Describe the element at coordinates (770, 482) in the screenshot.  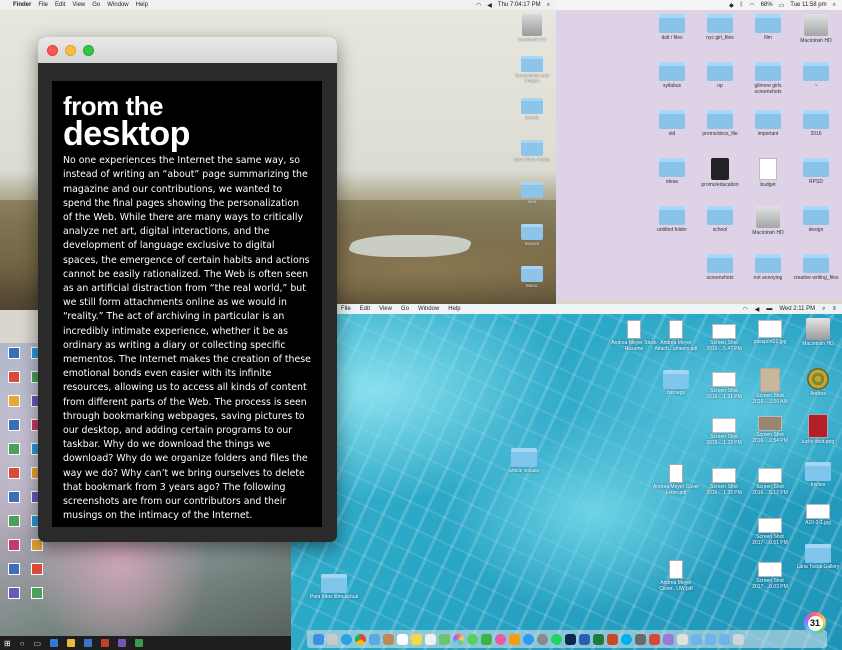
I see `desktop-file: Screen Shot 2016-...5.12 PM` at that location.